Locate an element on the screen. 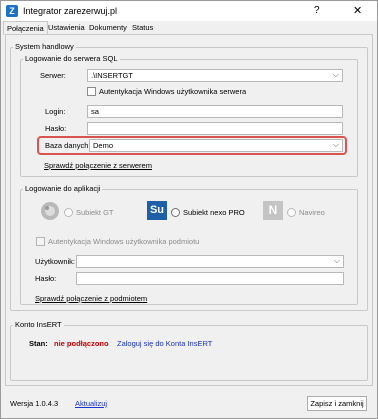 This screenshot has height=419, width=378. close-button: ✕ is located at coordinates (357, 10).